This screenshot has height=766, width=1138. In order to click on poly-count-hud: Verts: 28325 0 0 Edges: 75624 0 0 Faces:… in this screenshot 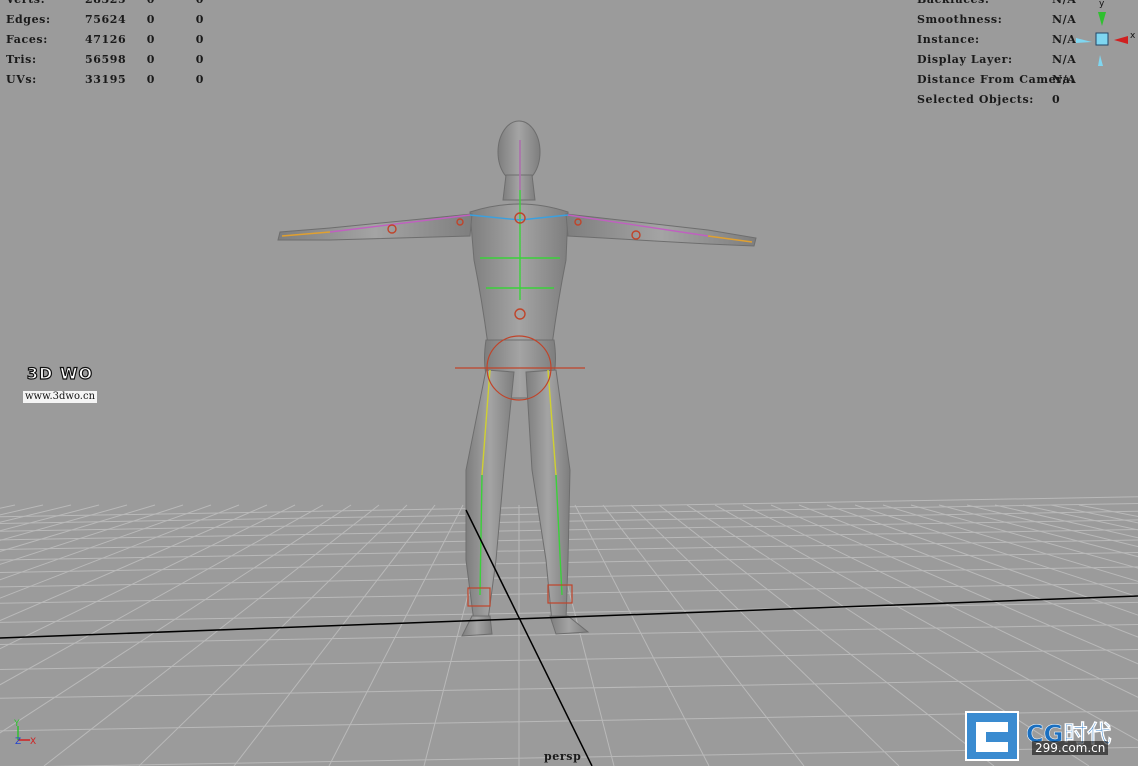, I will do `click(105, 45)`.